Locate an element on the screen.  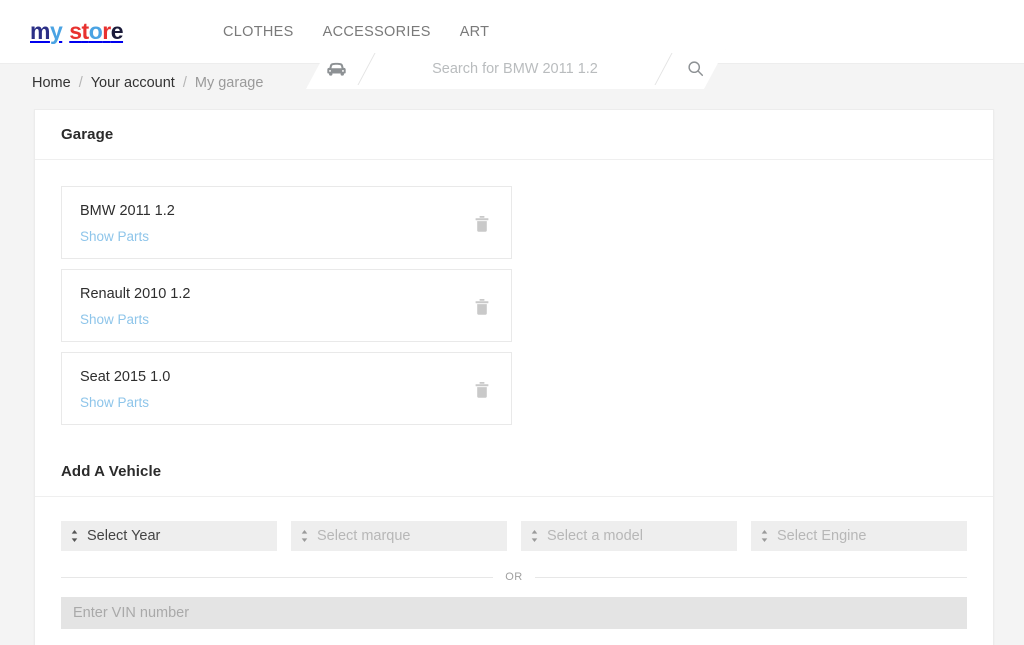
nav-item-art: ART is located at coordinates (475, 32).